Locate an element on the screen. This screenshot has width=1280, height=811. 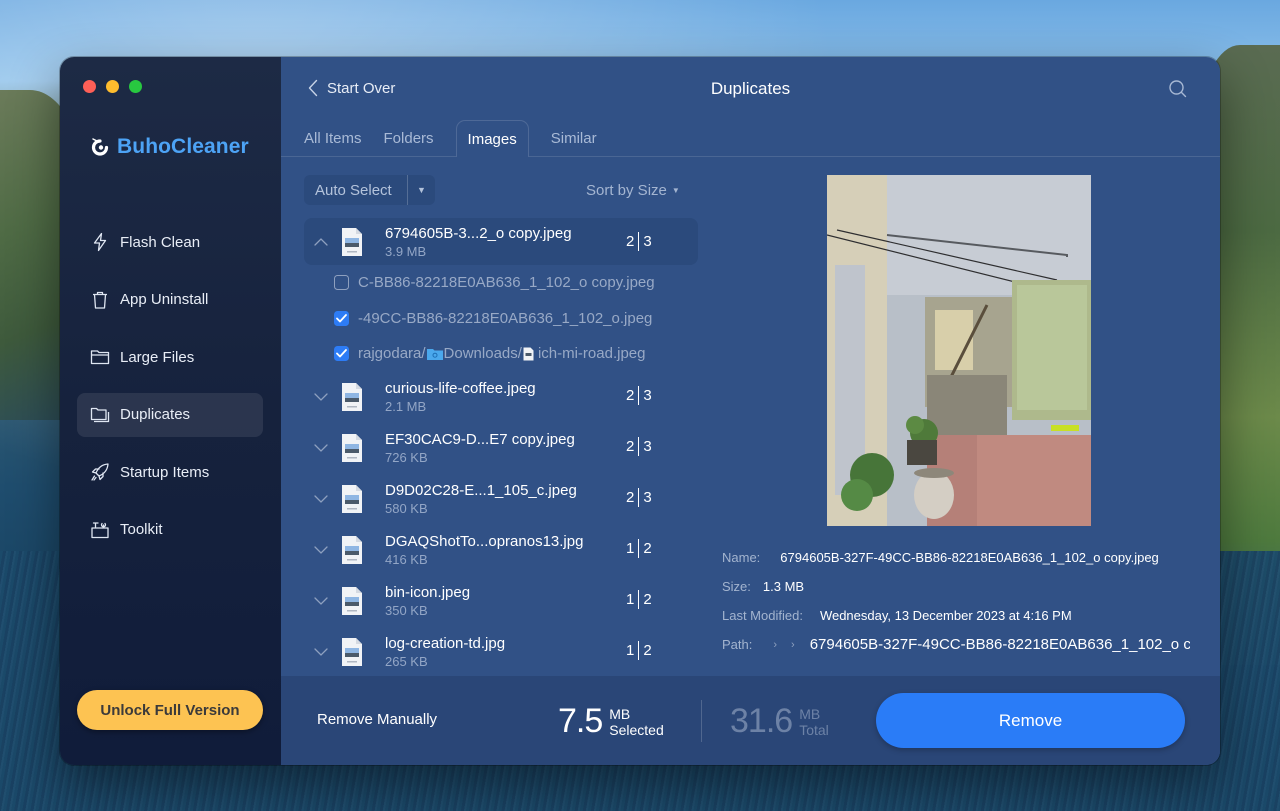
close-window-button is located at coordinates (89, 86).